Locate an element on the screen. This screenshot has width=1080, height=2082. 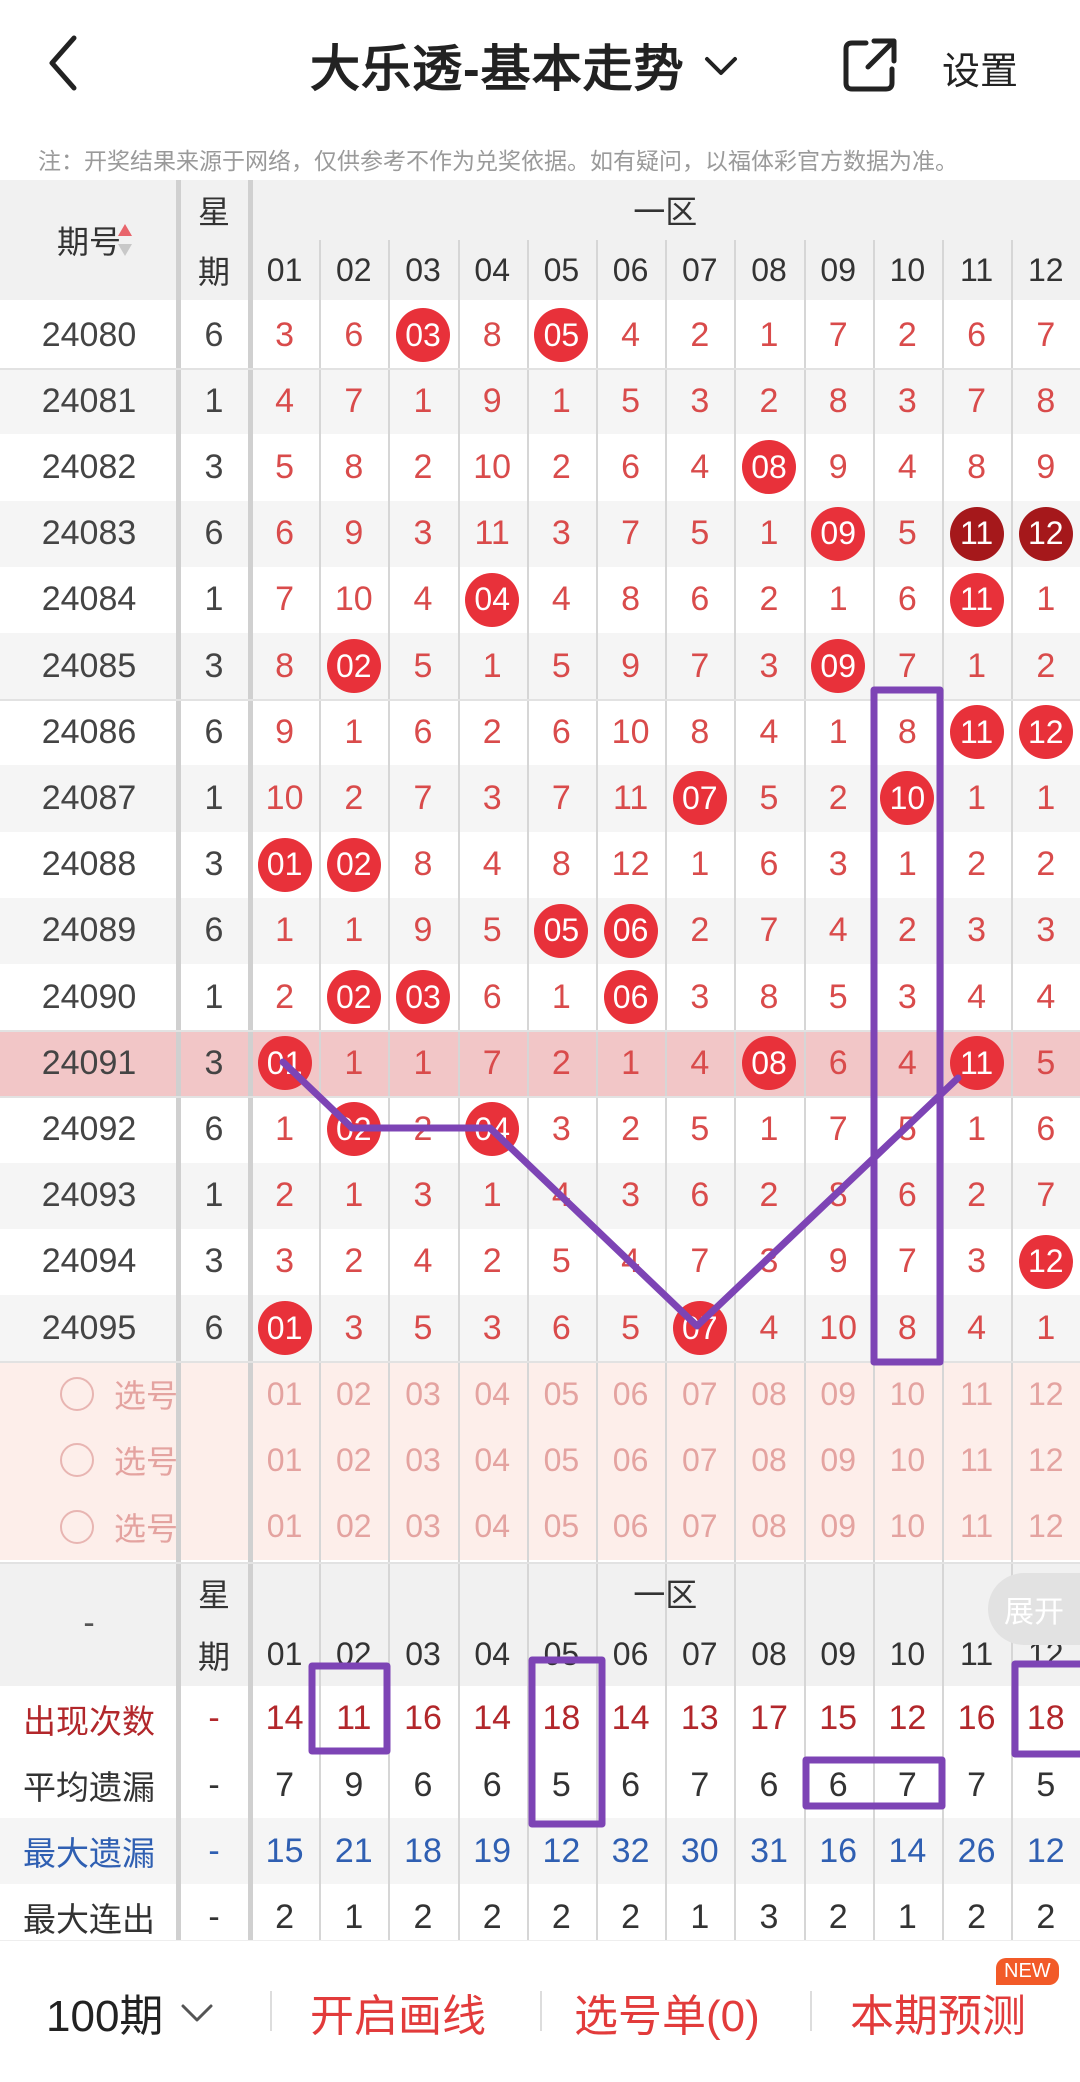
draw-lines-button: 开启画线 is located at coordinates (398, 2011).